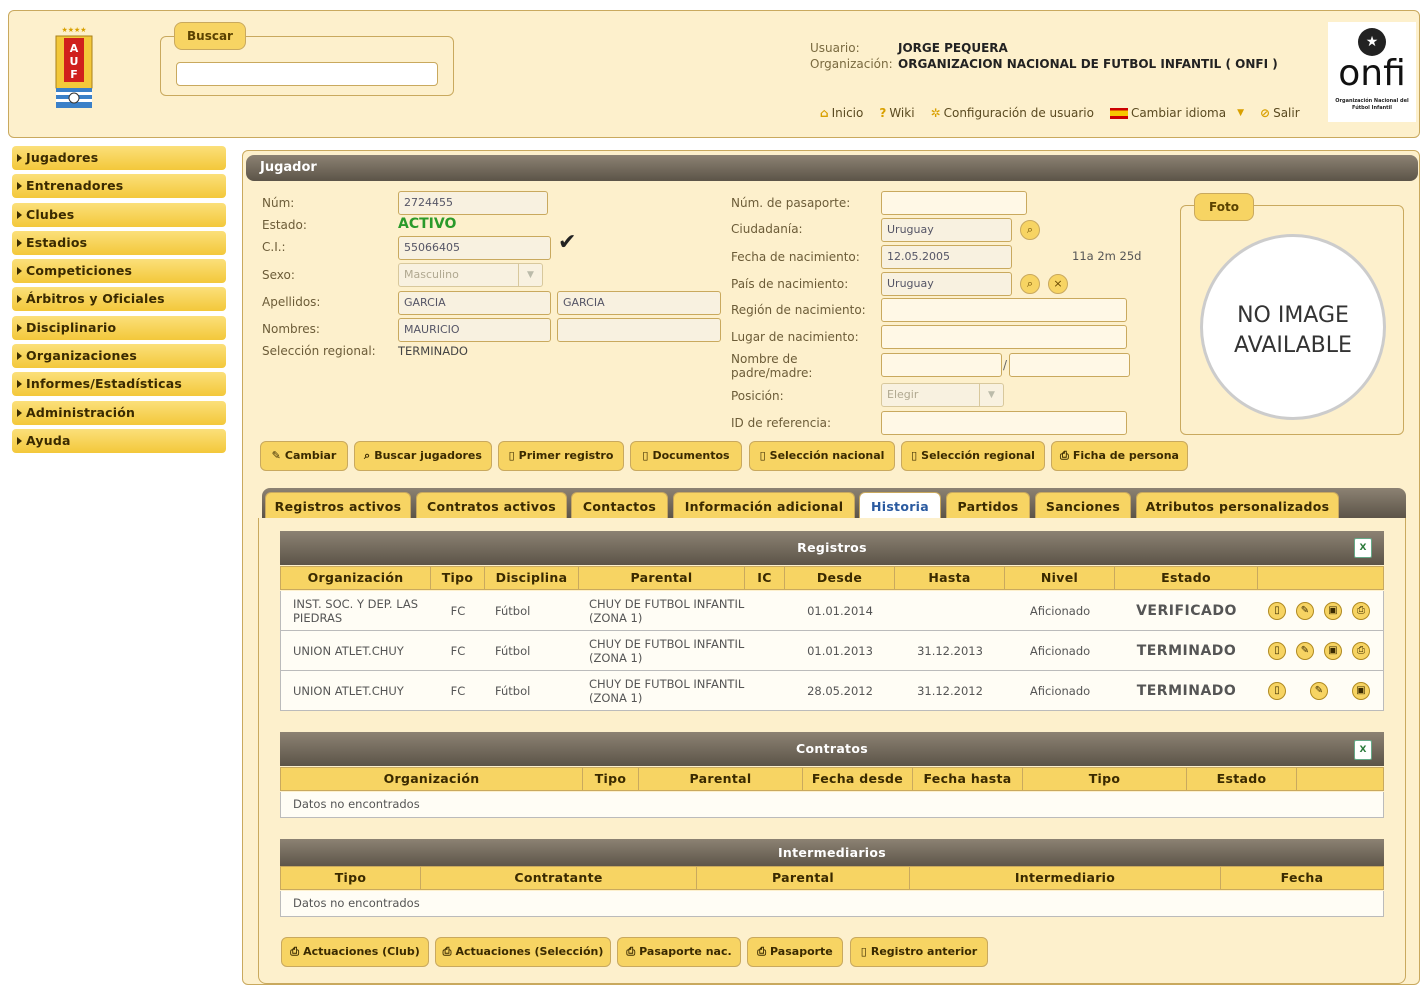  I want to click on col-intermediario: Intermediario, so click(1065, 878).